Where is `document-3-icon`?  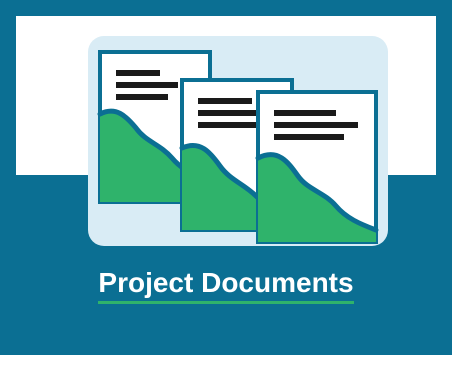
document-3-icon is located at coordinates (317, 167).